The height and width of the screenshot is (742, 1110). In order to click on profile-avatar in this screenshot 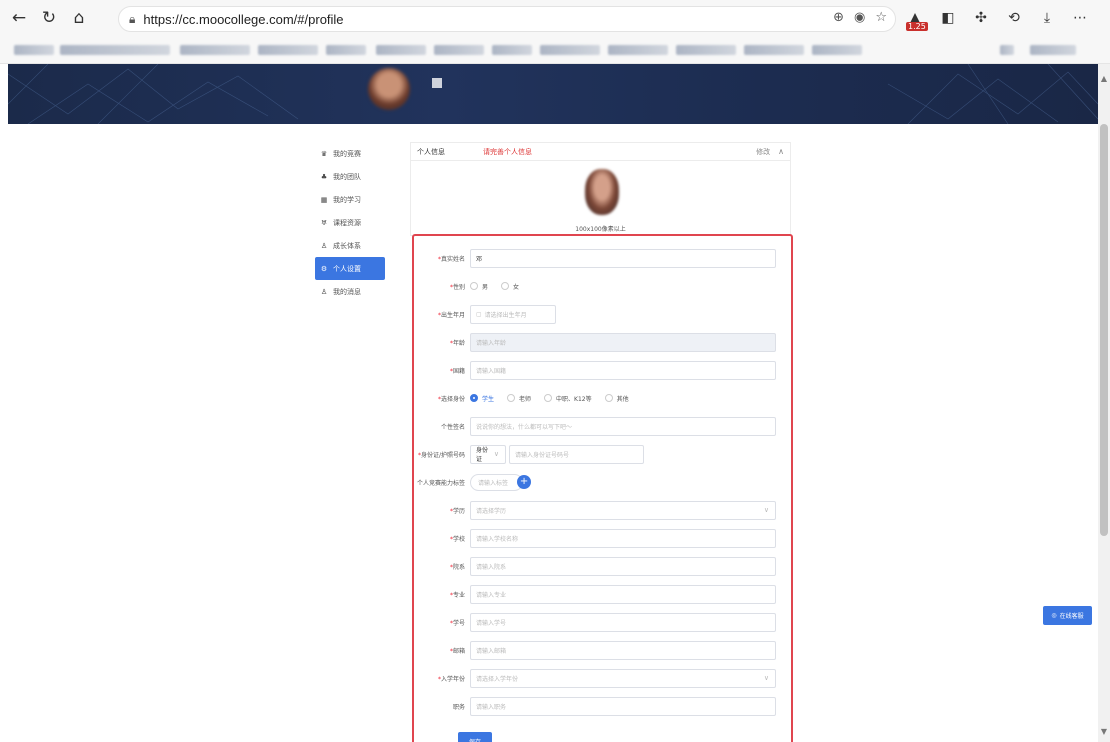, I will do `click(602, 192)`.